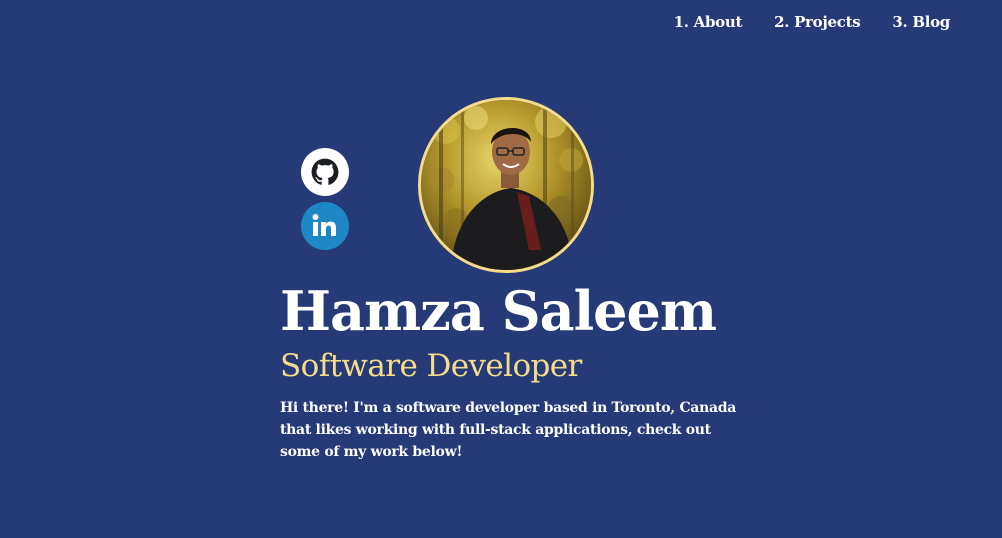  What do you see at coordinates (325, 199) in the screenshot?
I see `social-links` at bounding box center [325, 199].